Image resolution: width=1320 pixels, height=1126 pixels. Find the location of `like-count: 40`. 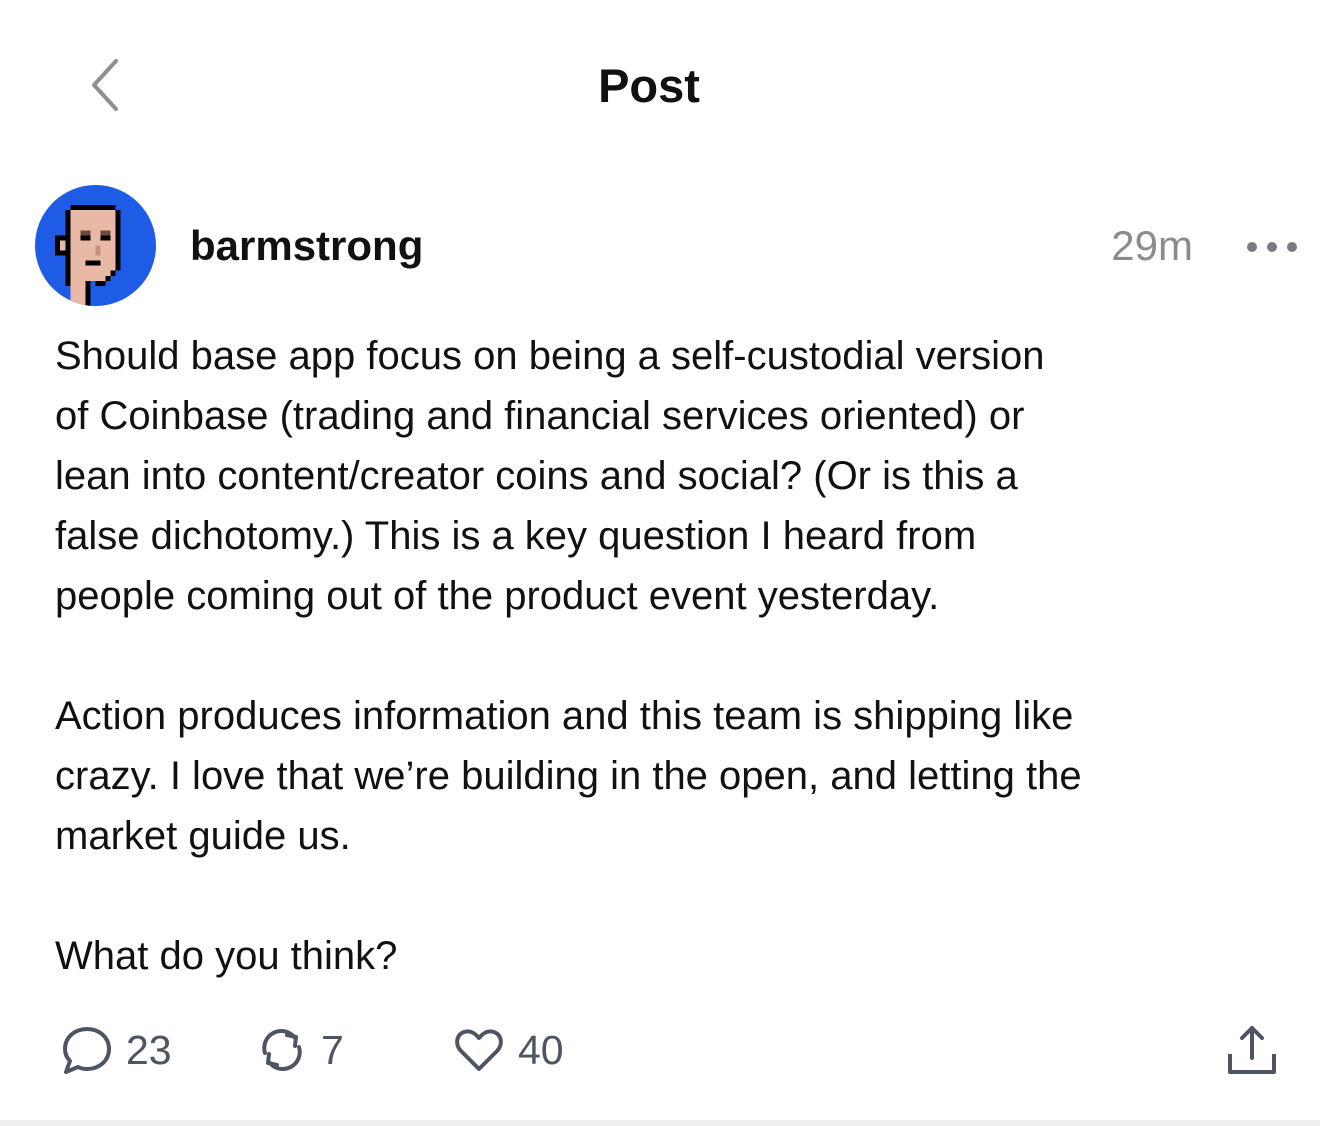

like-count: 40 is located at coordinates (541, 1049).